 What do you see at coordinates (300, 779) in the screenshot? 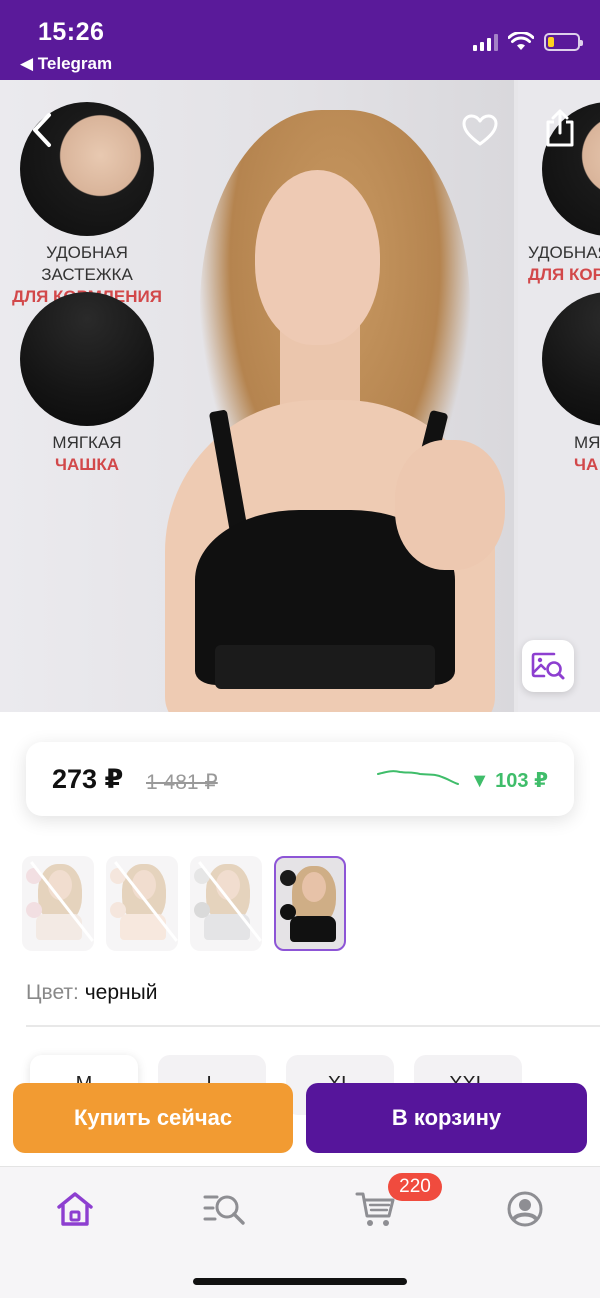
I see `price-card: 273 ₽ 1 481 ₽ ▼ 103 ₽` at bounding box center [300, 779].